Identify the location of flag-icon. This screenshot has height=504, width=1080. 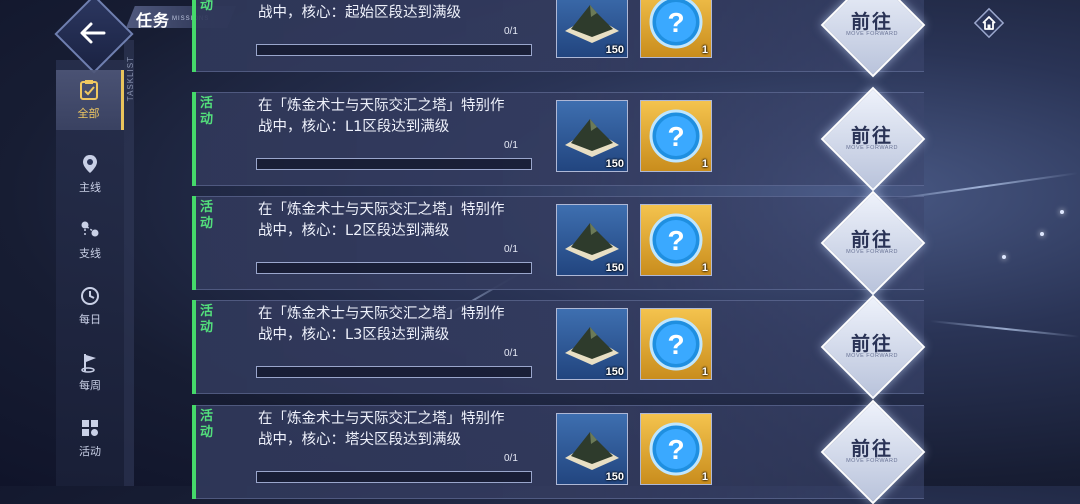
(88, 363).